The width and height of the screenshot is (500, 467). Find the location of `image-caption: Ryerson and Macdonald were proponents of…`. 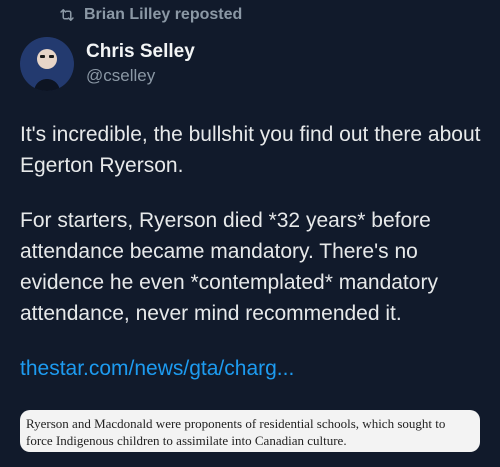

image-caption: Ryerson and Macdonald were proponents of… is located at coordinates (250, 431).